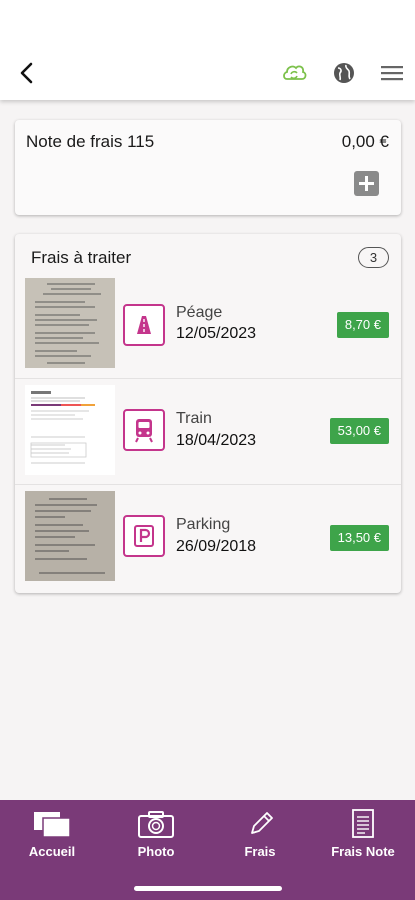 The height and width of the screenshot is (900, 415). I want to click on nav-label: Photo, so click(156, 851).